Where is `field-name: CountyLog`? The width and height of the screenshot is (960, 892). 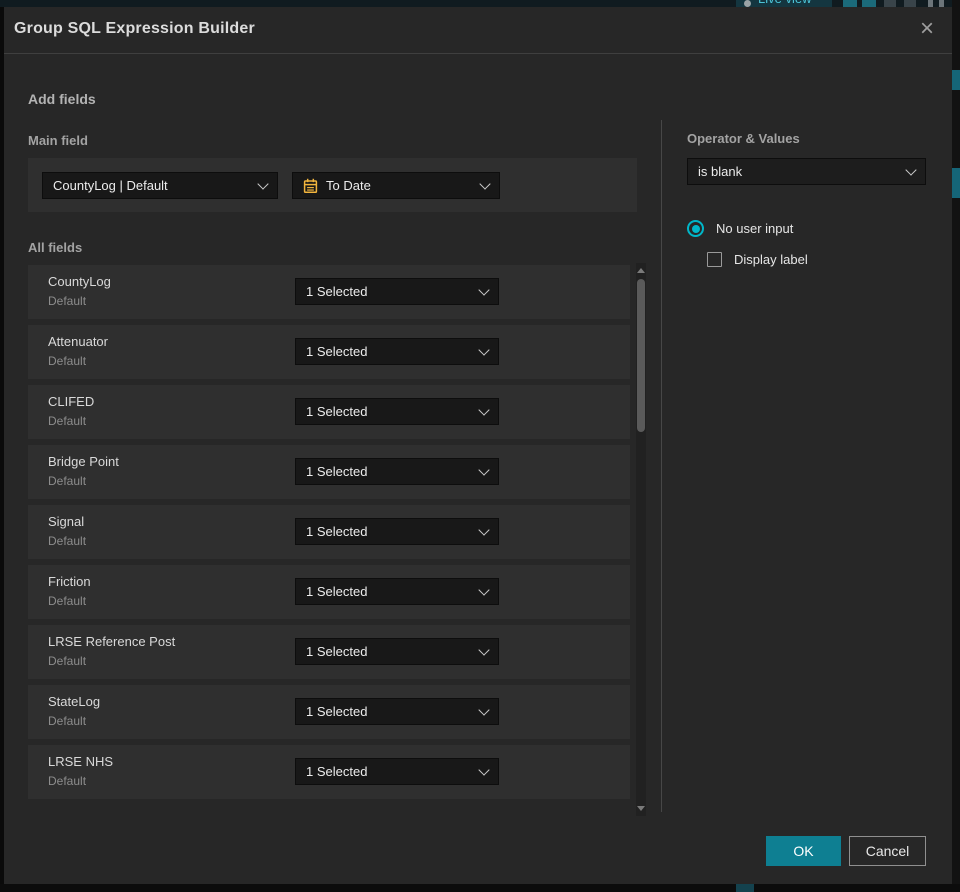 field-name: CountyLog is located at coordinates (79, 281).